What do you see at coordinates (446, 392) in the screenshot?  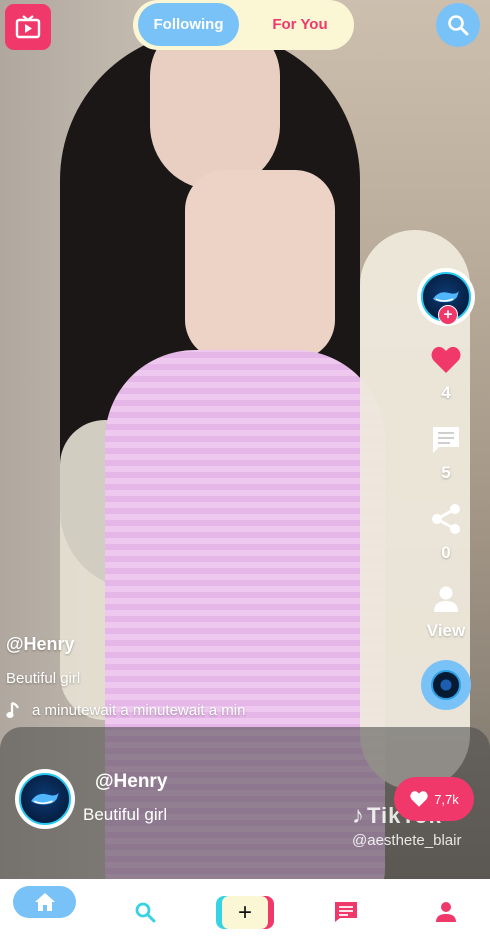 I see `like-count: 4` at bounding box center [446, 392].